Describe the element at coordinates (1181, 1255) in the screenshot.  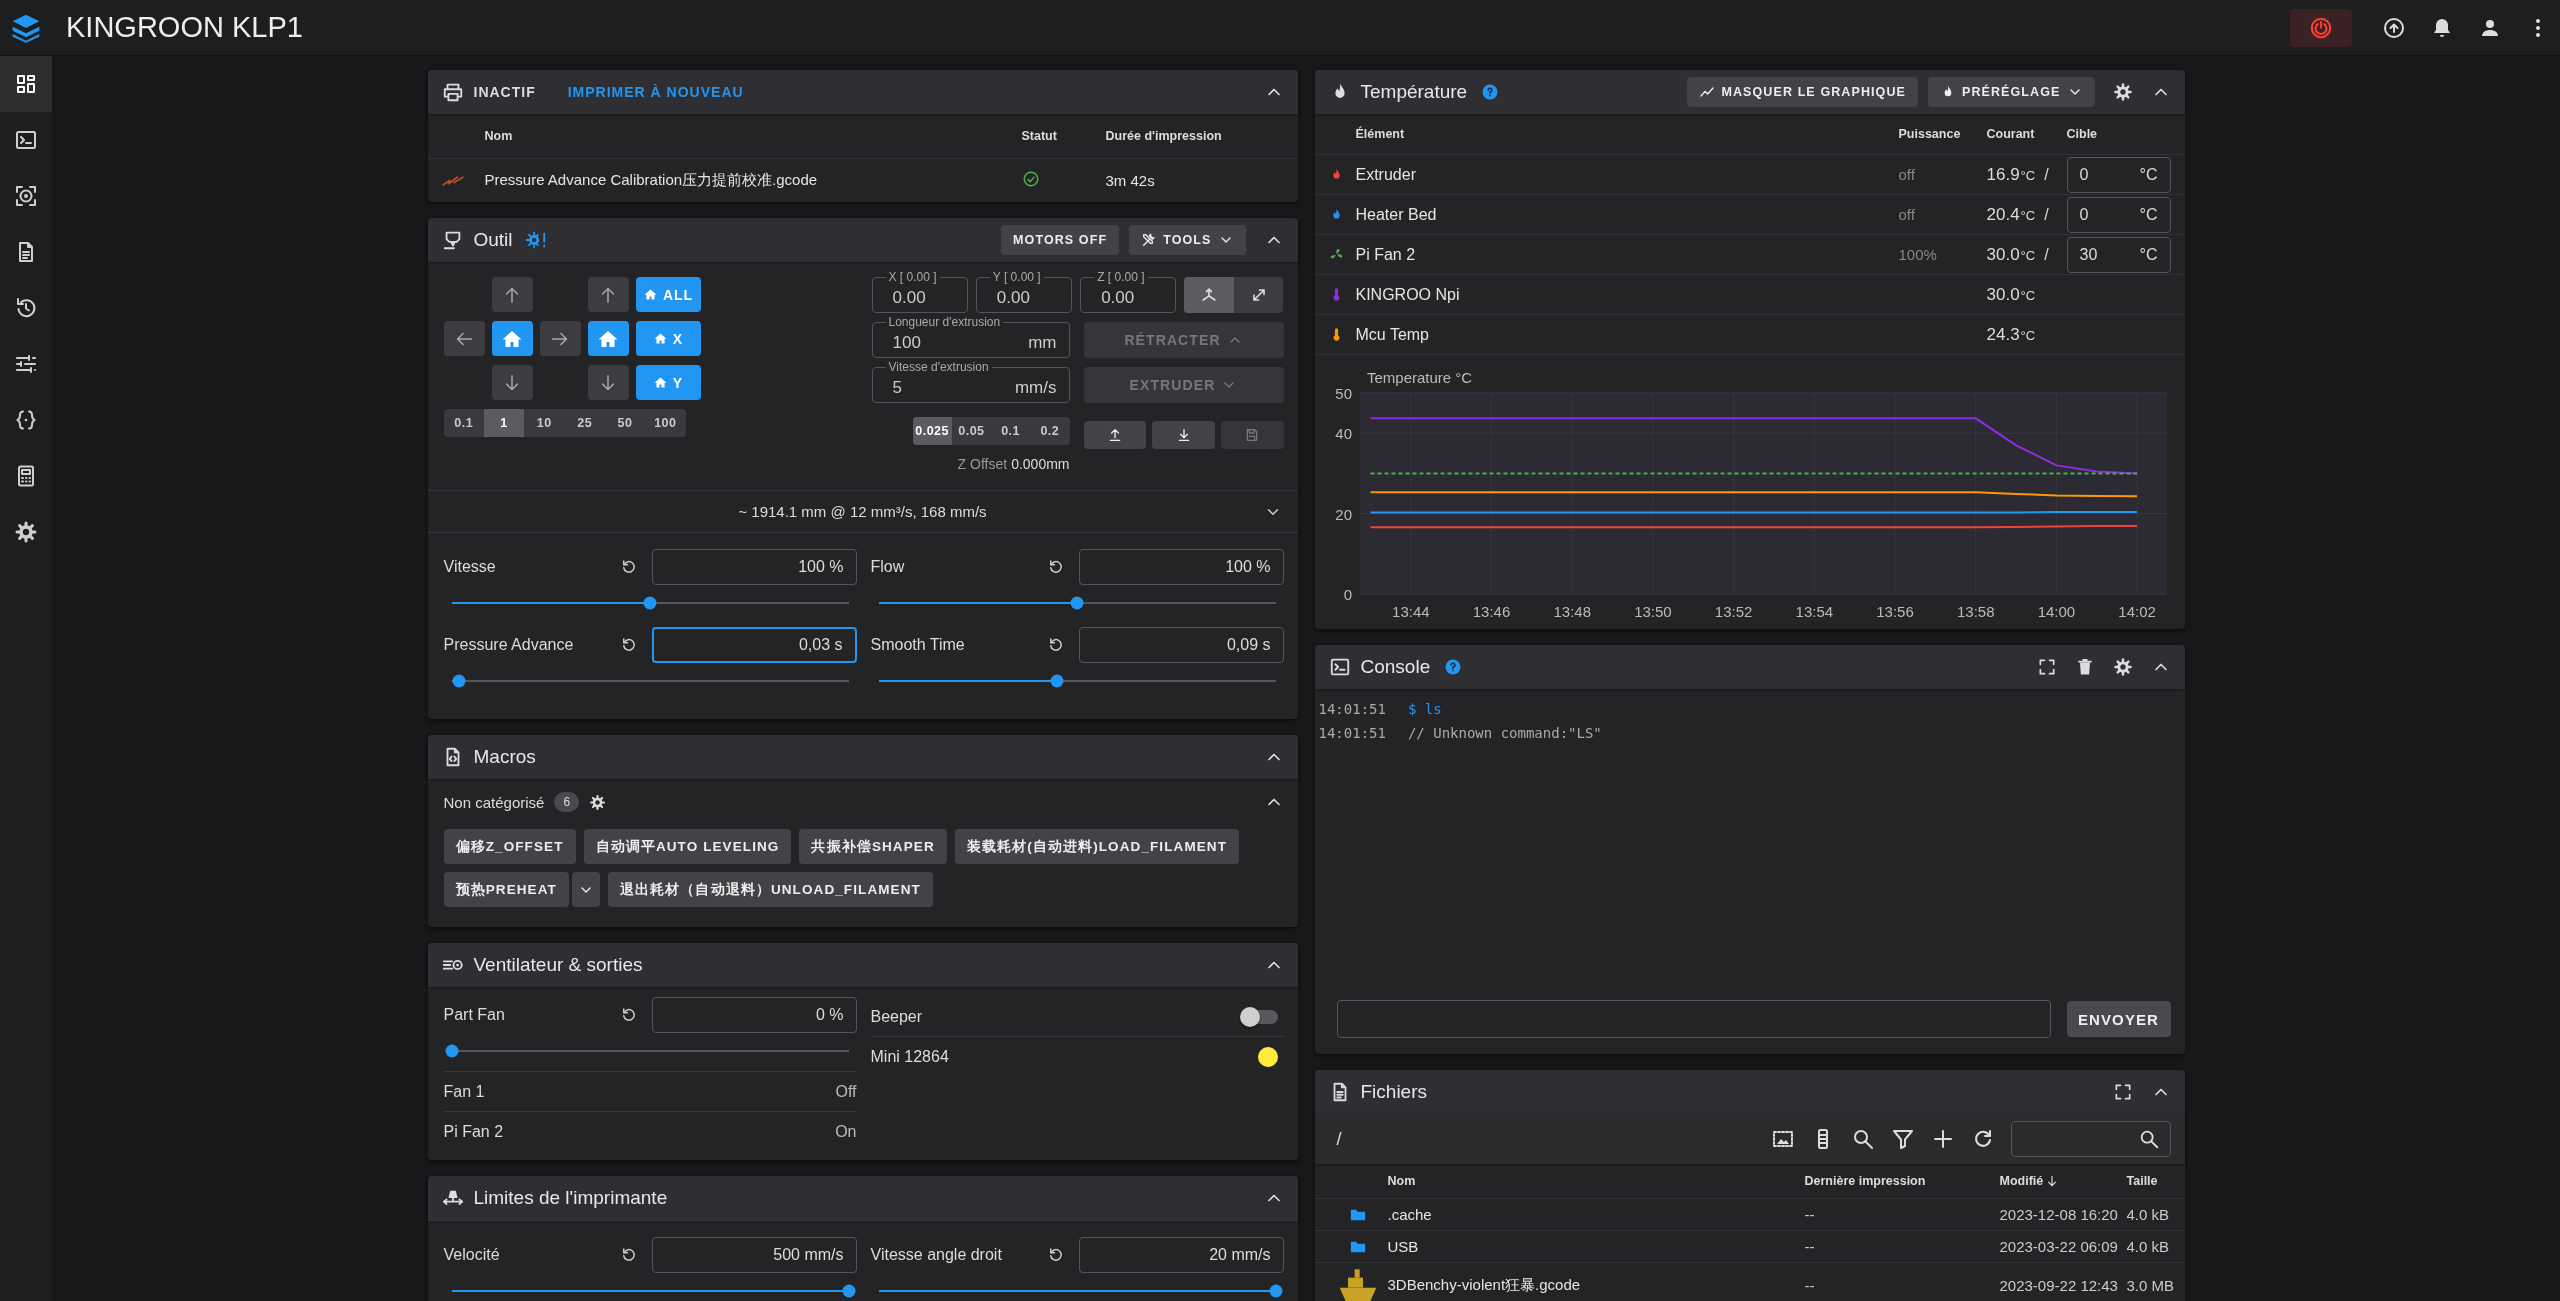
I see `value-field: 20 mm/s` at that location.